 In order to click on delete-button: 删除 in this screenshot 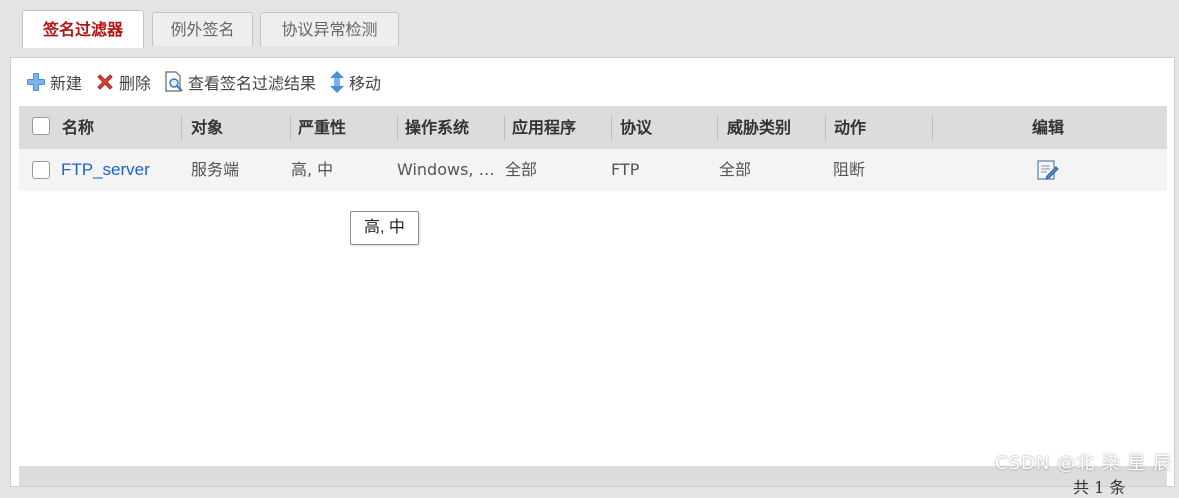, I will do `click(122, 82)`.